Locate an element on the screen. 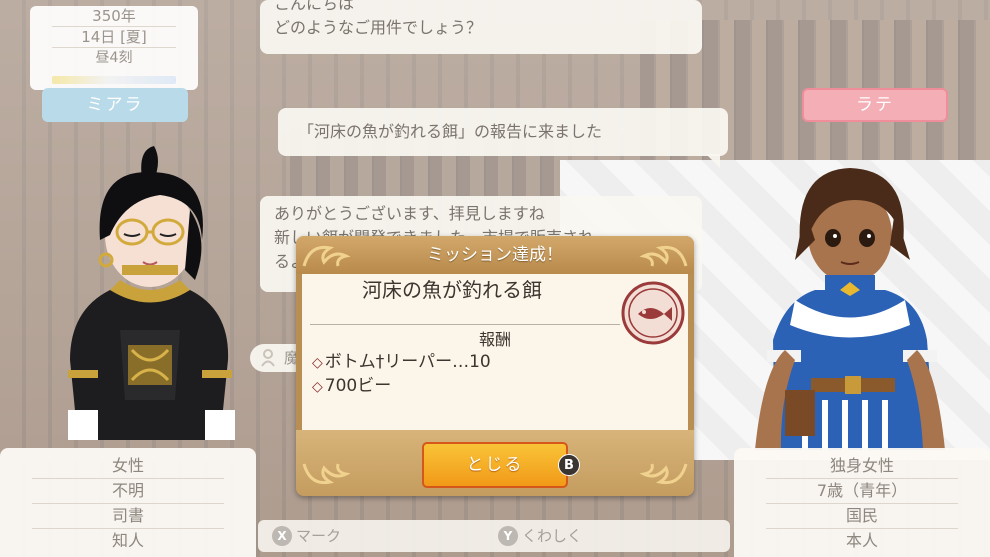 The height and width of the screenshot is (557, 990). ornament-top-left-icon is located at coordinates (326, 256).